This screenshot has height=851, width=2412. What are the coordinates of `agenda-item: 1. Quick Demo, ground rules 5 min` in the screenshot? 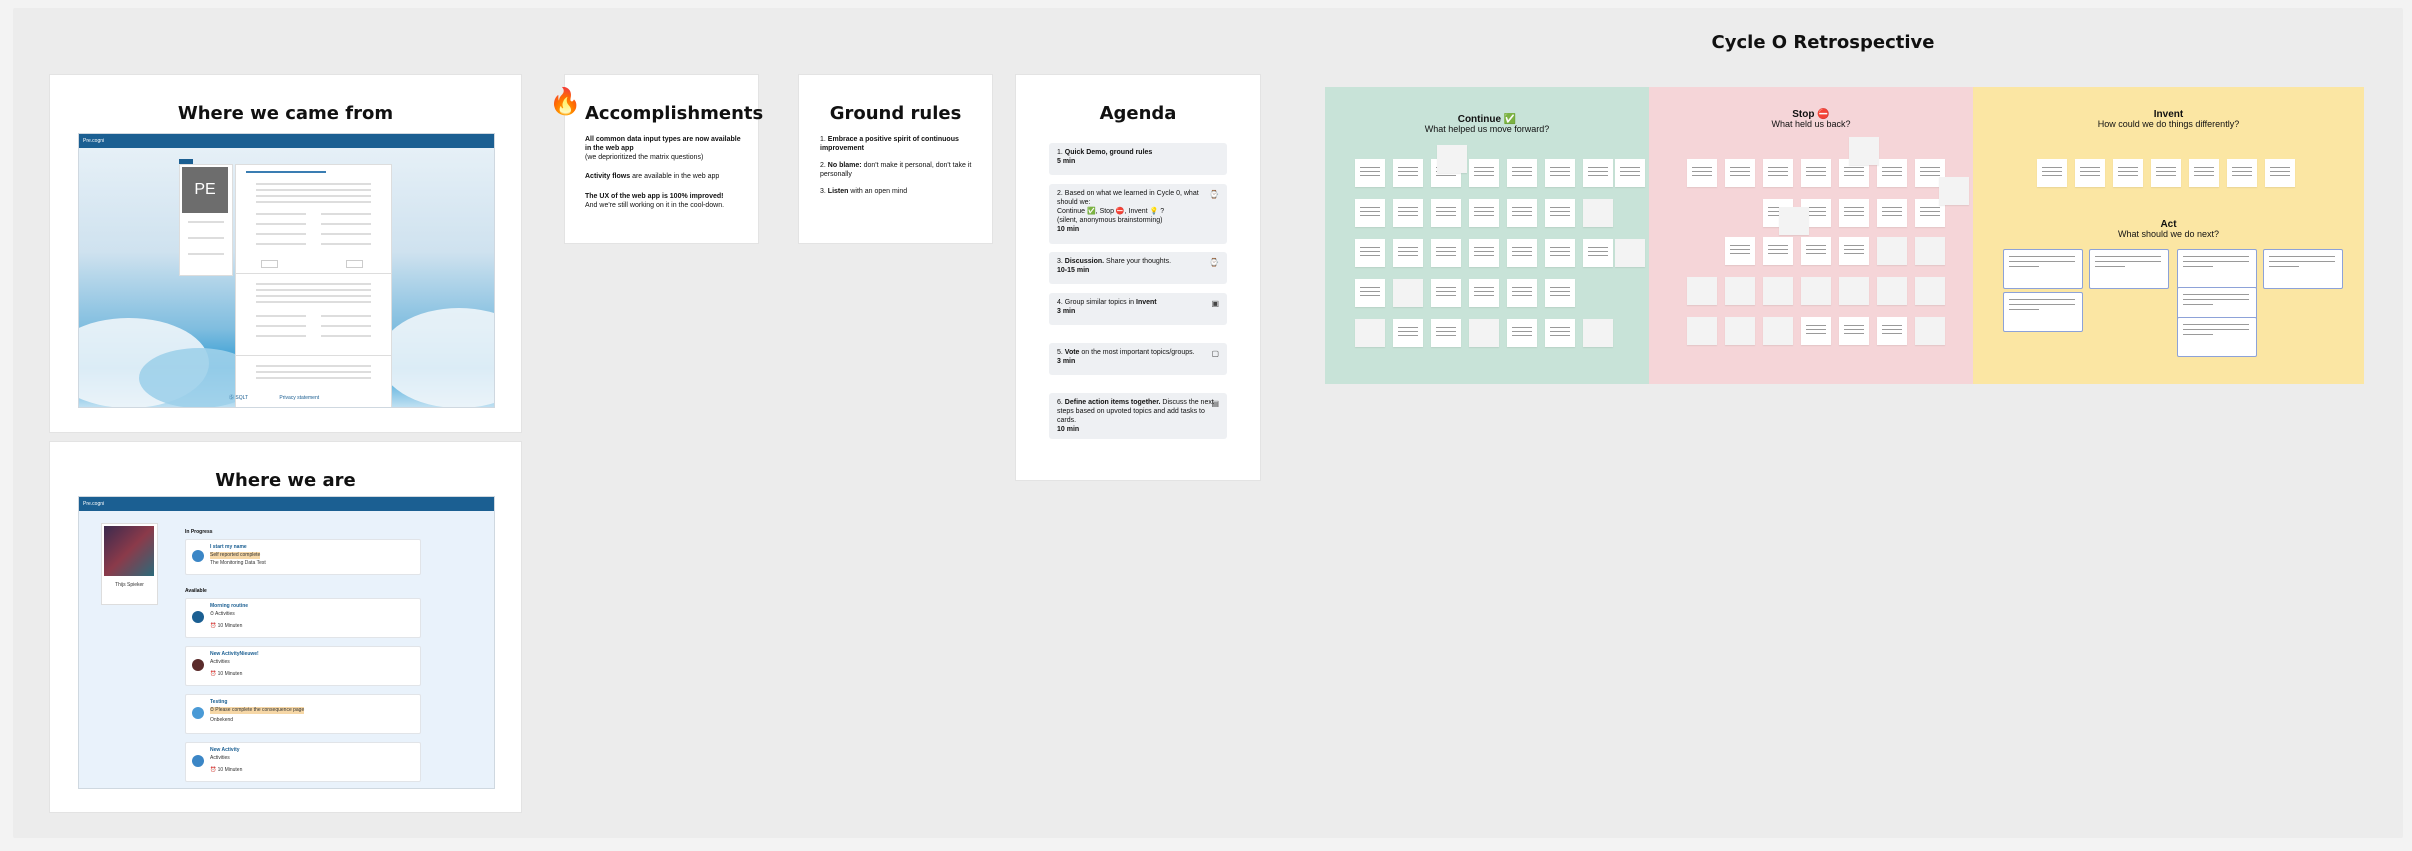 It's located at (1138, 159).